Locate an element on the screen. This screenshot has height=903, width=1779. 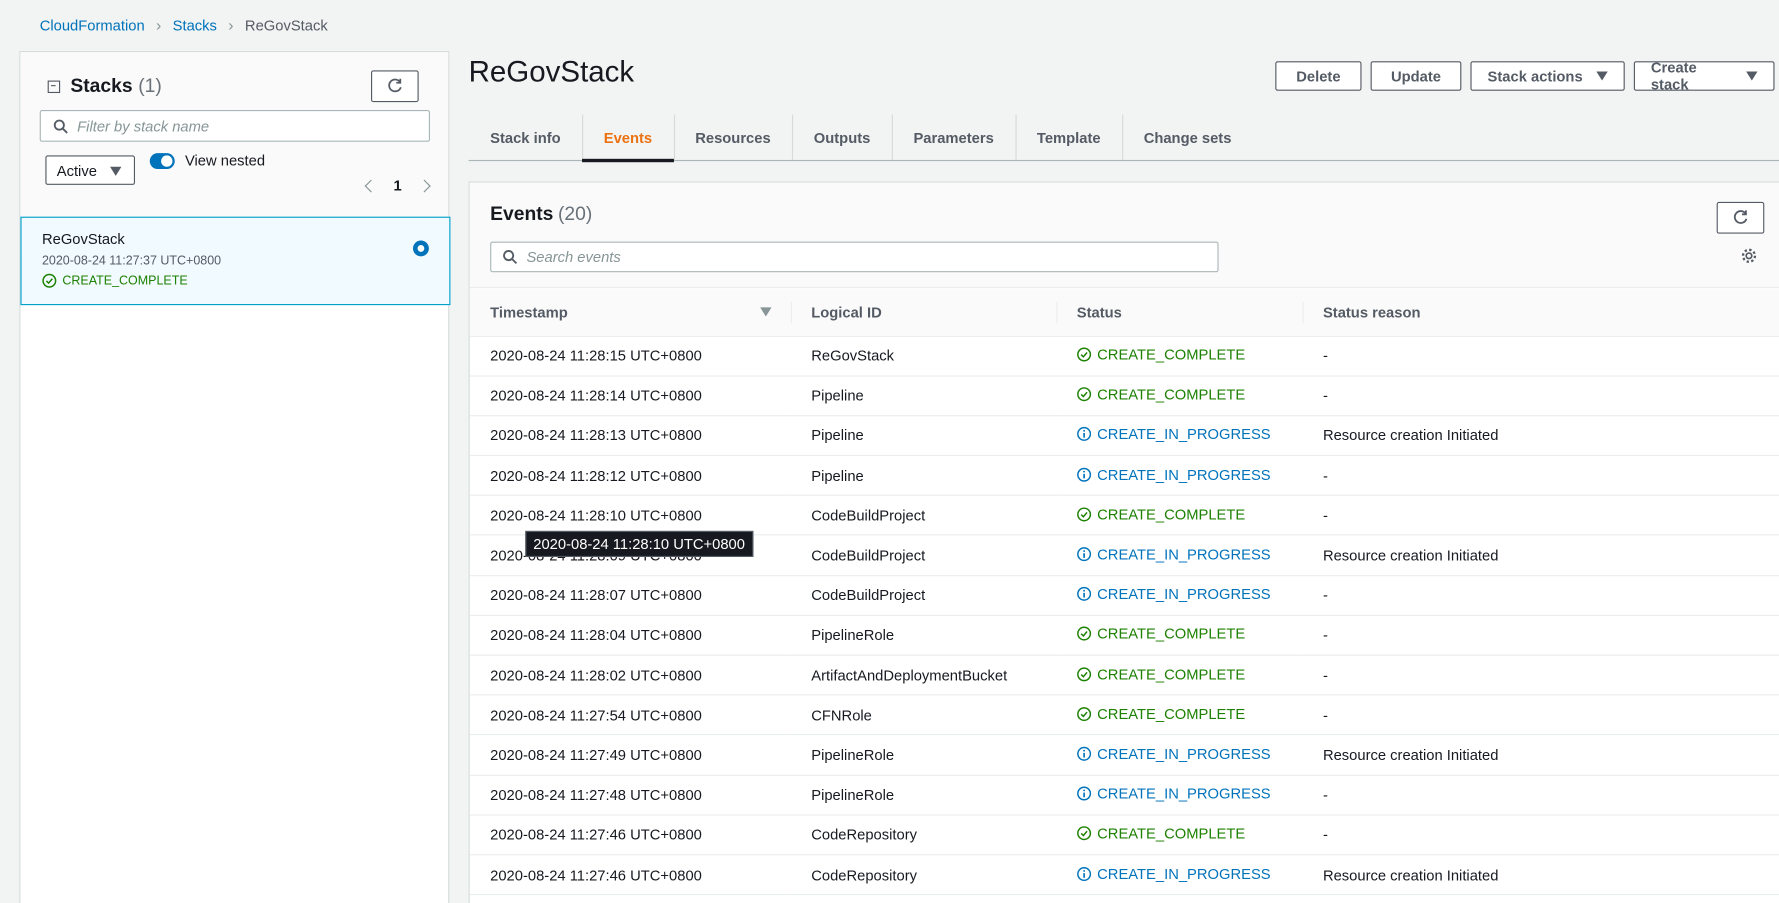
stacks-panel-title: Stacks (1) is located at coordinates (104, 86).